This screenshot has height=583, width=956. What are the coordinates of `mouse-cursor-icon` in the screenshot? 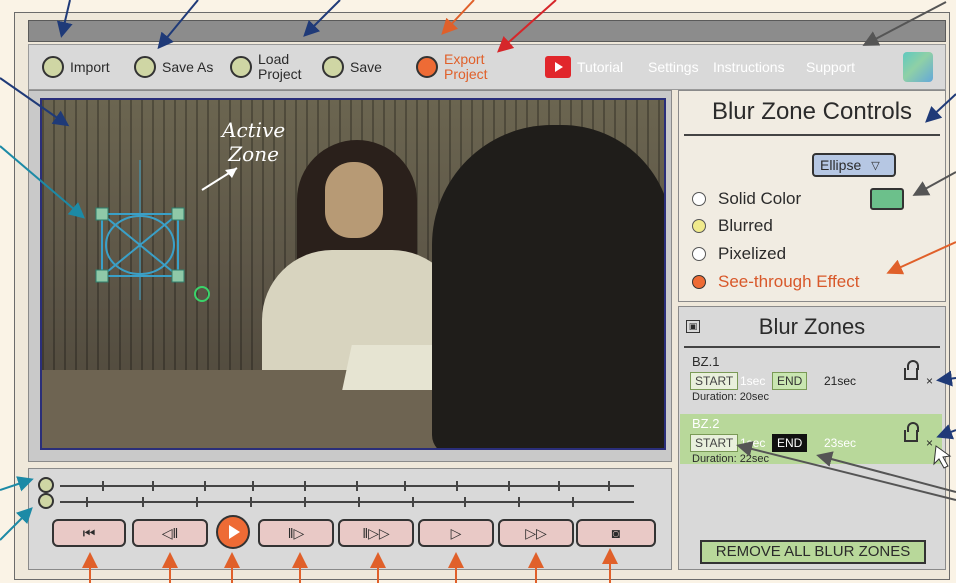 It's located at (942, 457).